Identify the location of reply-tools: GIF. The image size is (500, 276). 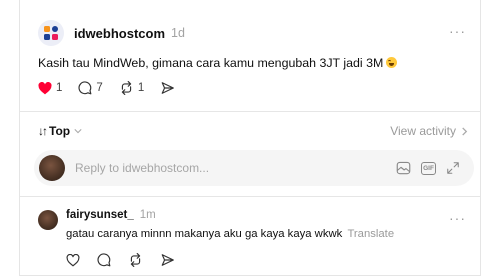
(423, 168).